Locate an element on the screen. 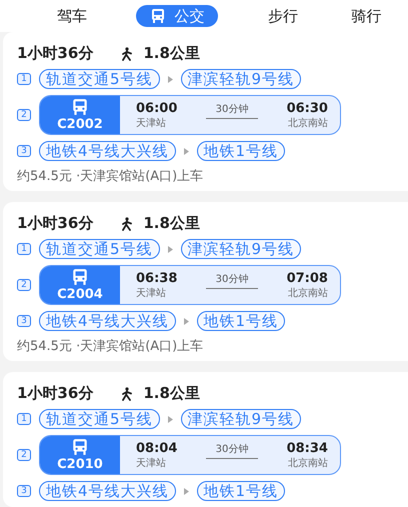 This screenshot has height=507, width=408. train-panel: C2010 08:04 天津站 30分钟 08:34 北京南站 is located at coordinates (190, 455).